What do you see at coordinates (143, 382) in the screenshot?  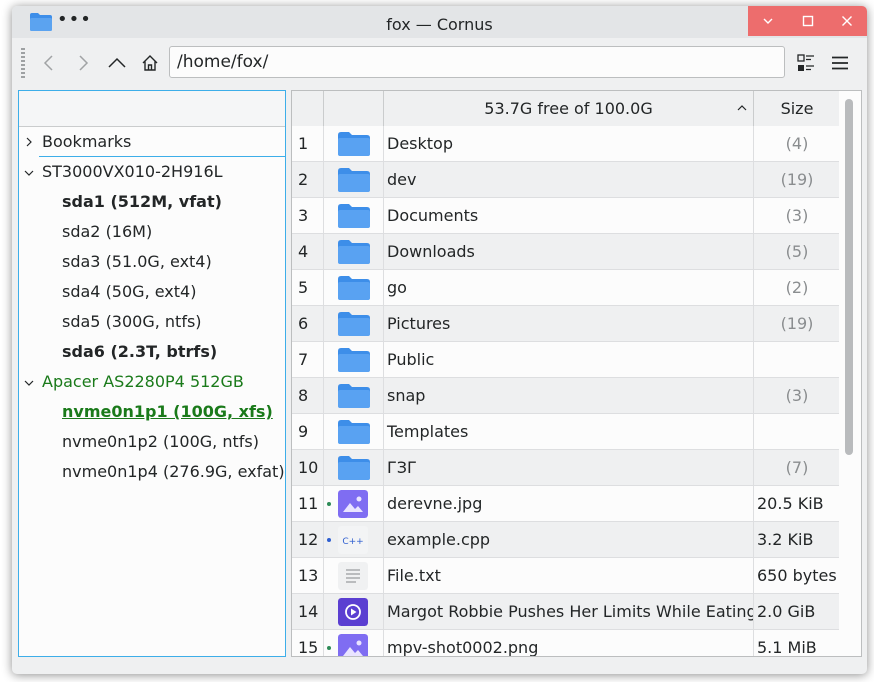 I see `sidebar-disk-2: Apacer AS2280P4 512GB` at bounding box center [143, 382].